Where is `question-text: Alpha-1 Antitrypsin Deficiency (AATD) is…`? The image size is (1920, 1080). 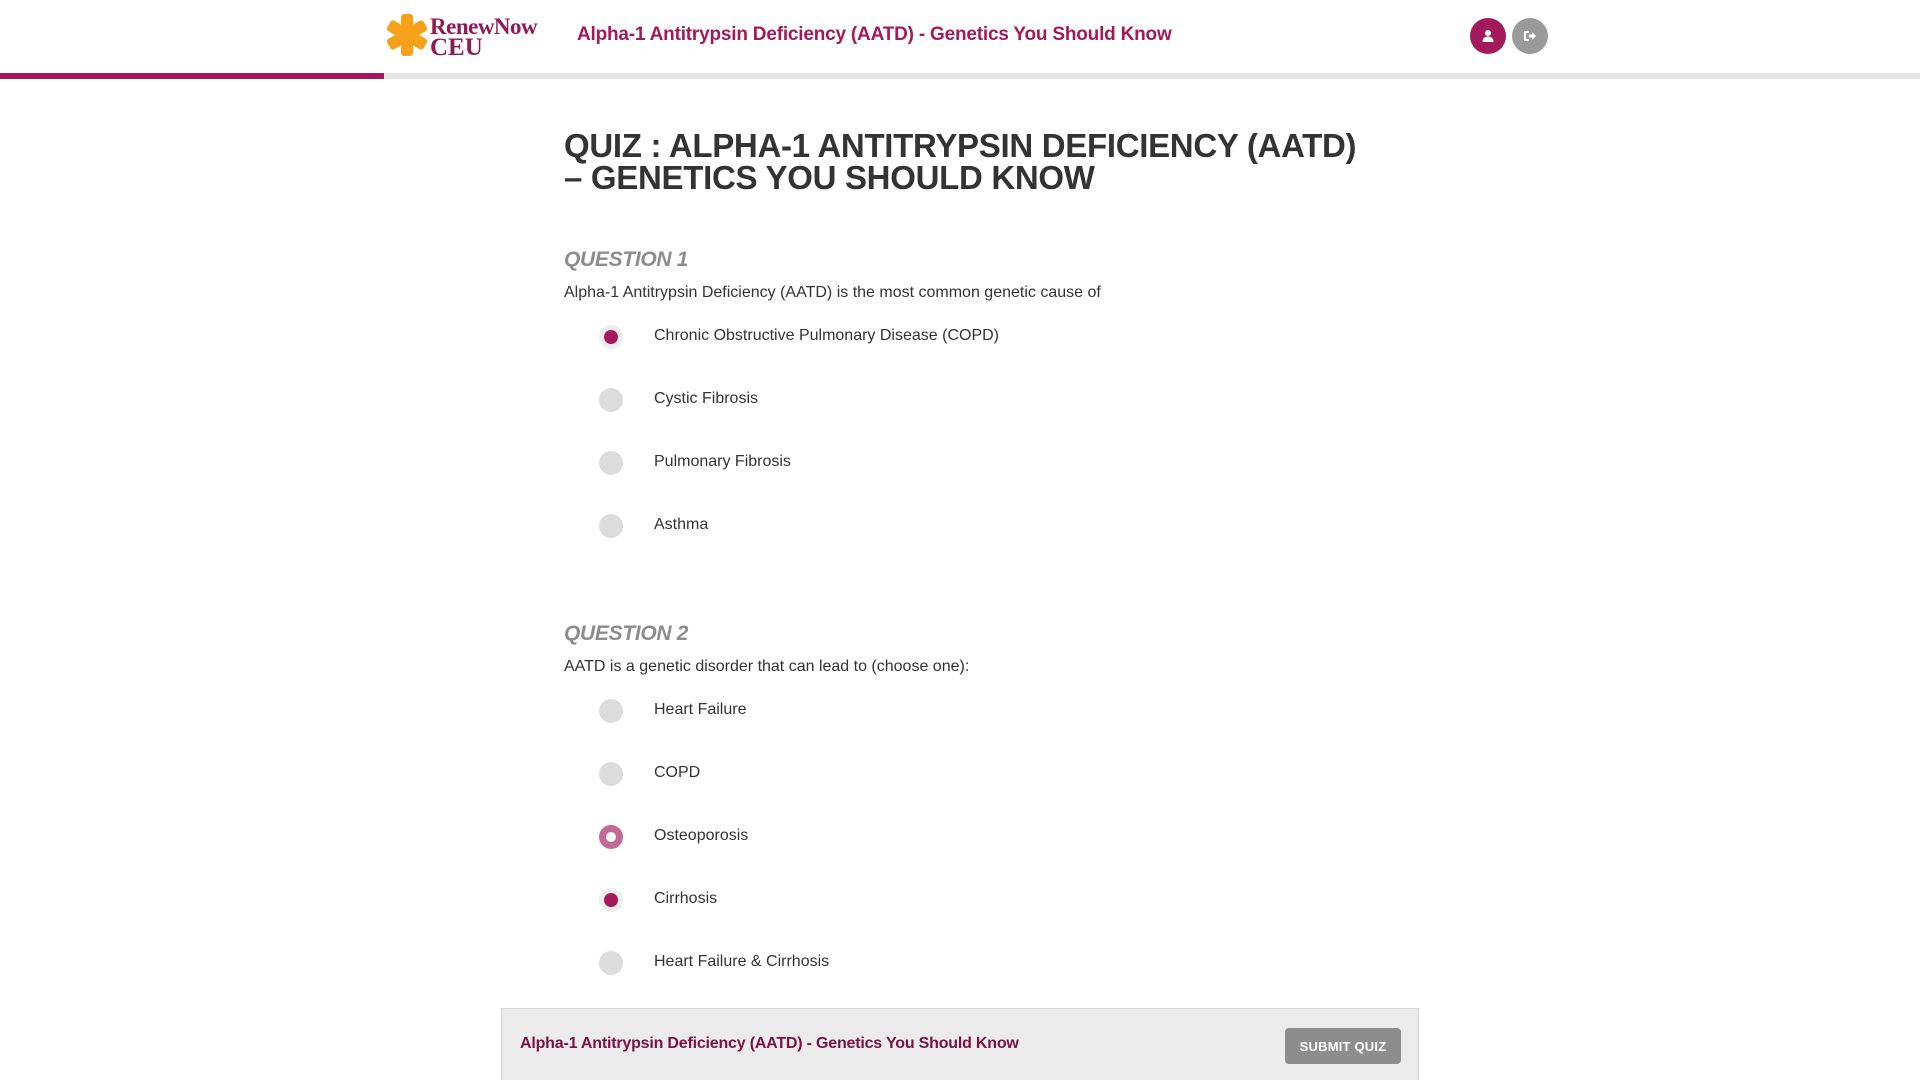
question-text: Alpha-1 Antitrypsin Deficiency (AATD) is… is located at coordinates (832, 292).